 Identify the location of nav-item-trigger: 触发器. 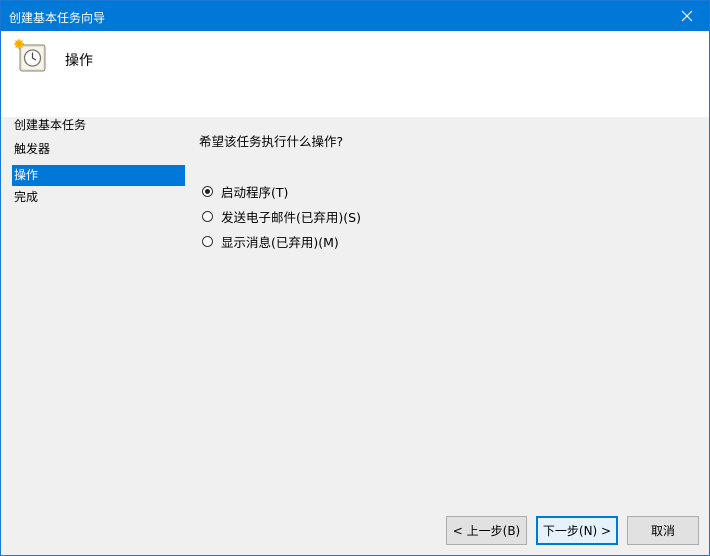
(98, 149).